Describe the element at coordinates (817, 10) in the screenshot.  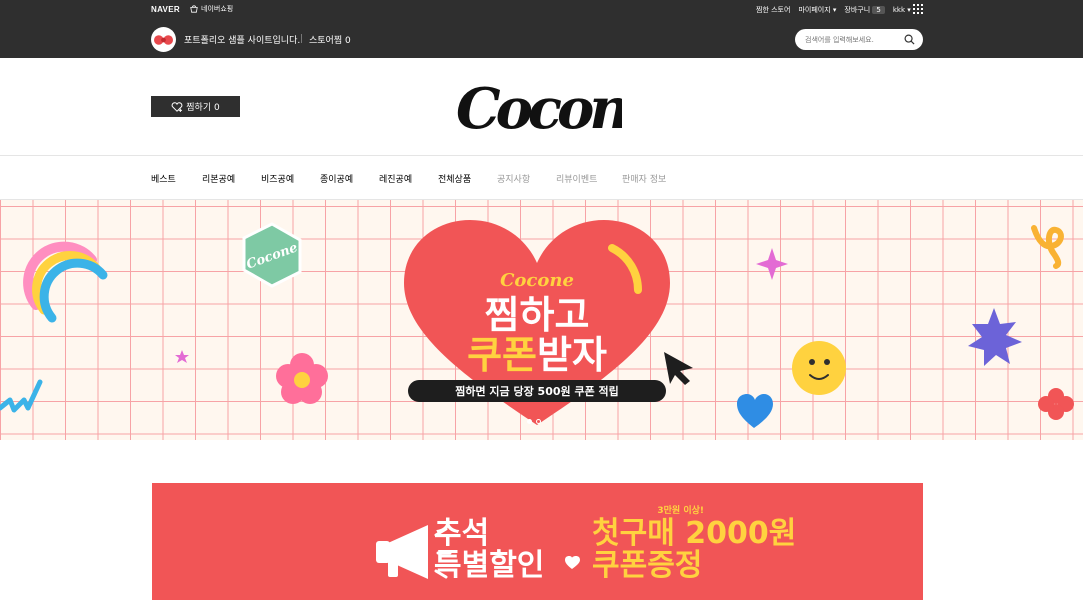
I see `mypage-menu: 마이페이지 ▾` at that location.